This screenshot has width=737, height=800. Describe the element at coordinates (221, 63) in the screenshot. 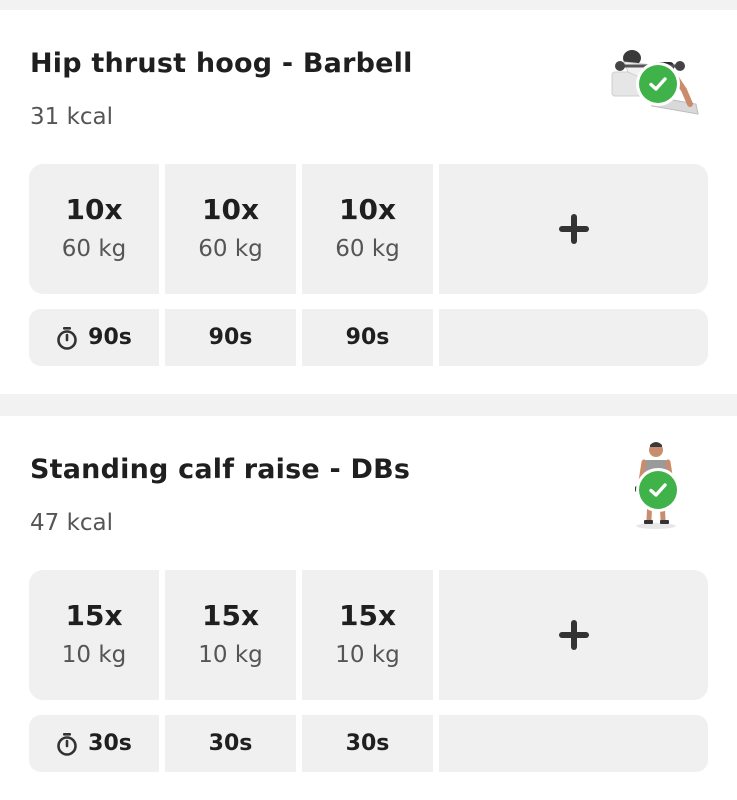

I see `exercise-title: Hip thrust hoog - Barbell` at that location.